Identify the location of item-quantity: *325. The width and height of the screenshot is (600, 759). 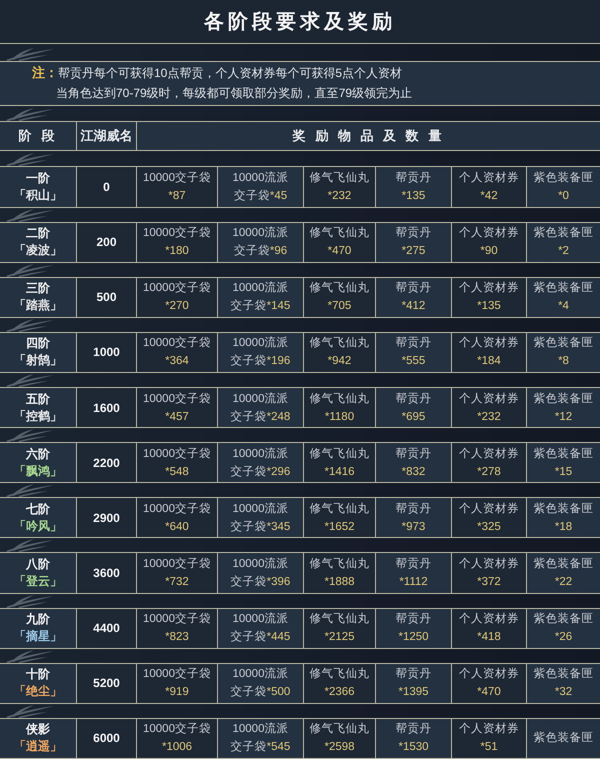
(489, 527).